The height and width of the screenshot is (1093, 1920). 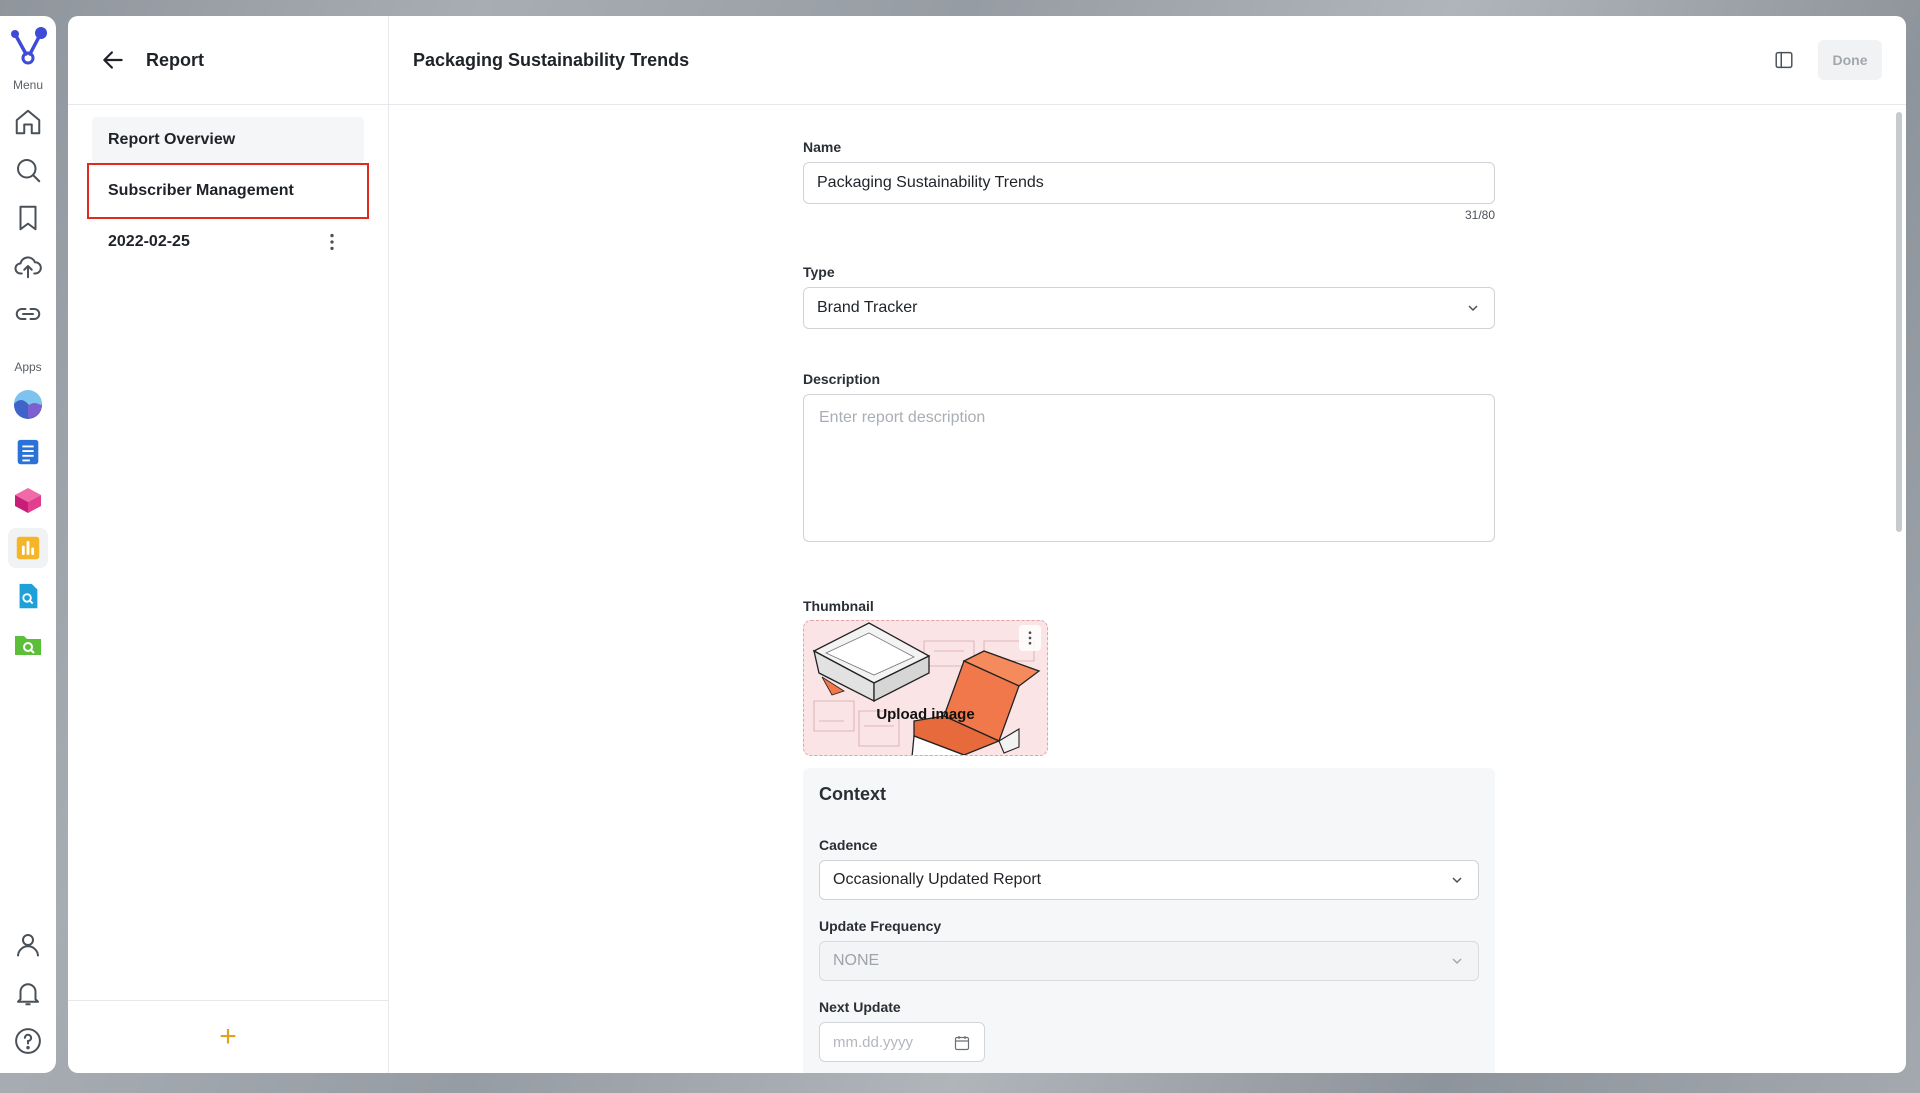 What do you see at coordinates (838, 606) in the screenshot?
I see `thumbnail-label: Thumbnail` at bounding box center [838, 606].